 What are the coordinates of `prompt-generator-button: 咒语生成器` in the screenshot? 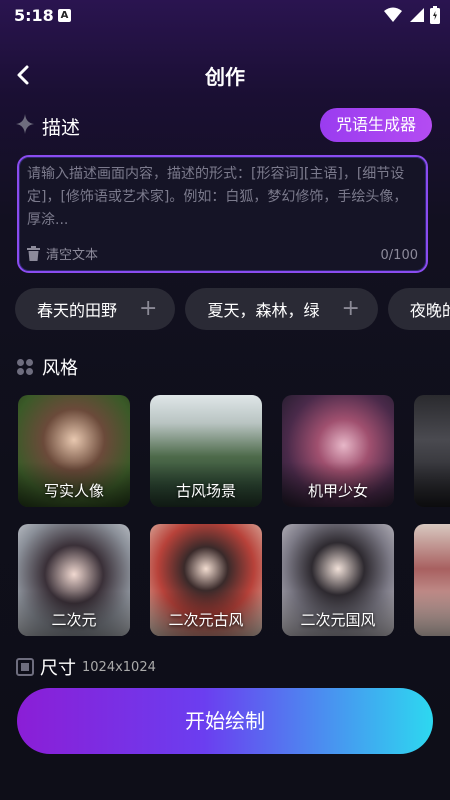 It's located at (375, 125).